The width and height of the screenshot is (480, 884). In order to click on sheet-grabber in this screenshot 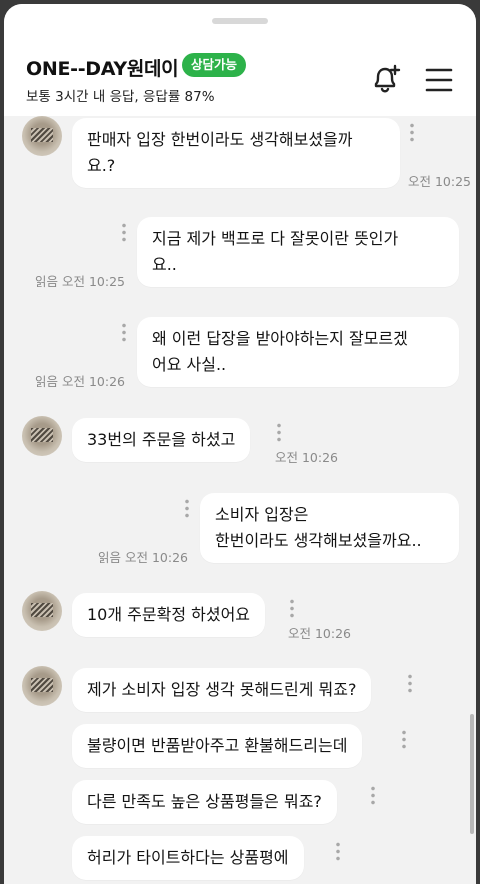, I will do `click(240, 21)`.